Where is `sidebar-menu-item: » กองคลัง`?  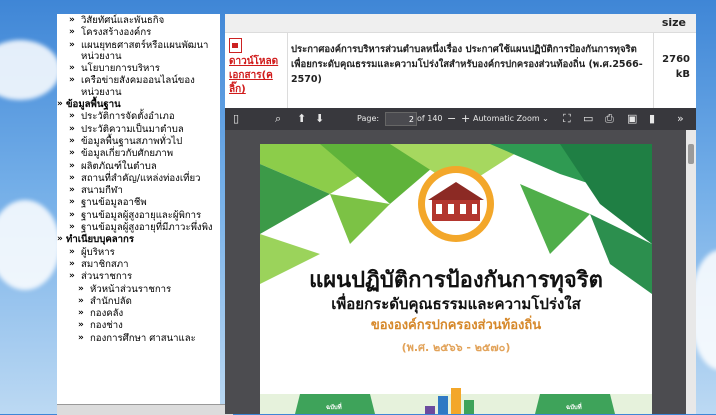
sidebar-menu-item: » กองคลัง is located at coordinates (138, 313).